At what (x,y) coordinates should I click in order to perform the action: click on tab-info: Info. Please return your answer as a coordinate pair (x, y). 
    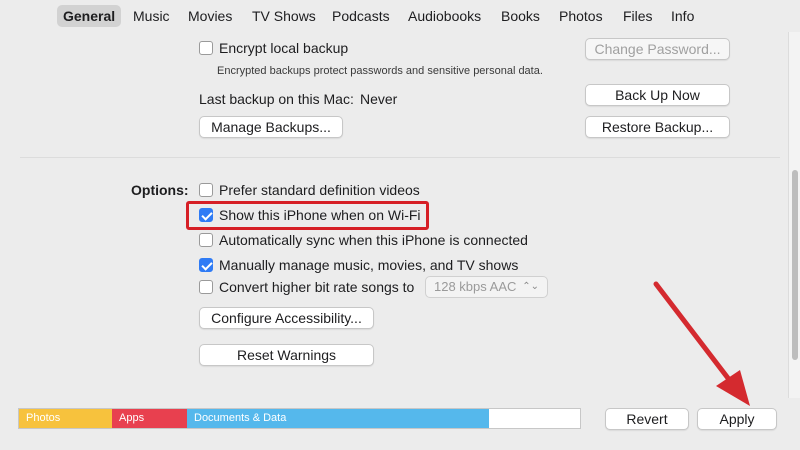
    Looking at the image, I should click on (682, 16).